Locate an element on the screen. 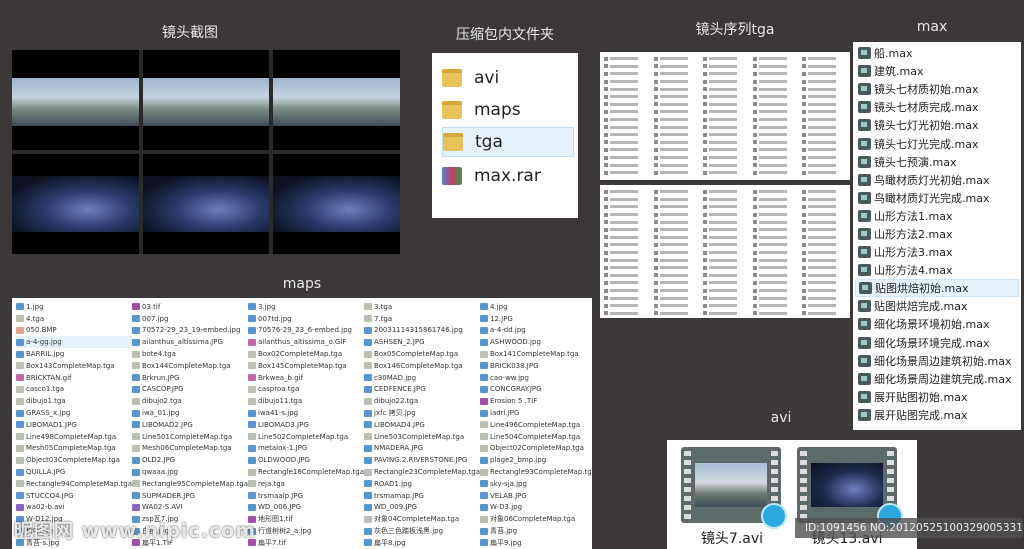  maps-file-item: casproa.tga is located at coordinates (306, 390).